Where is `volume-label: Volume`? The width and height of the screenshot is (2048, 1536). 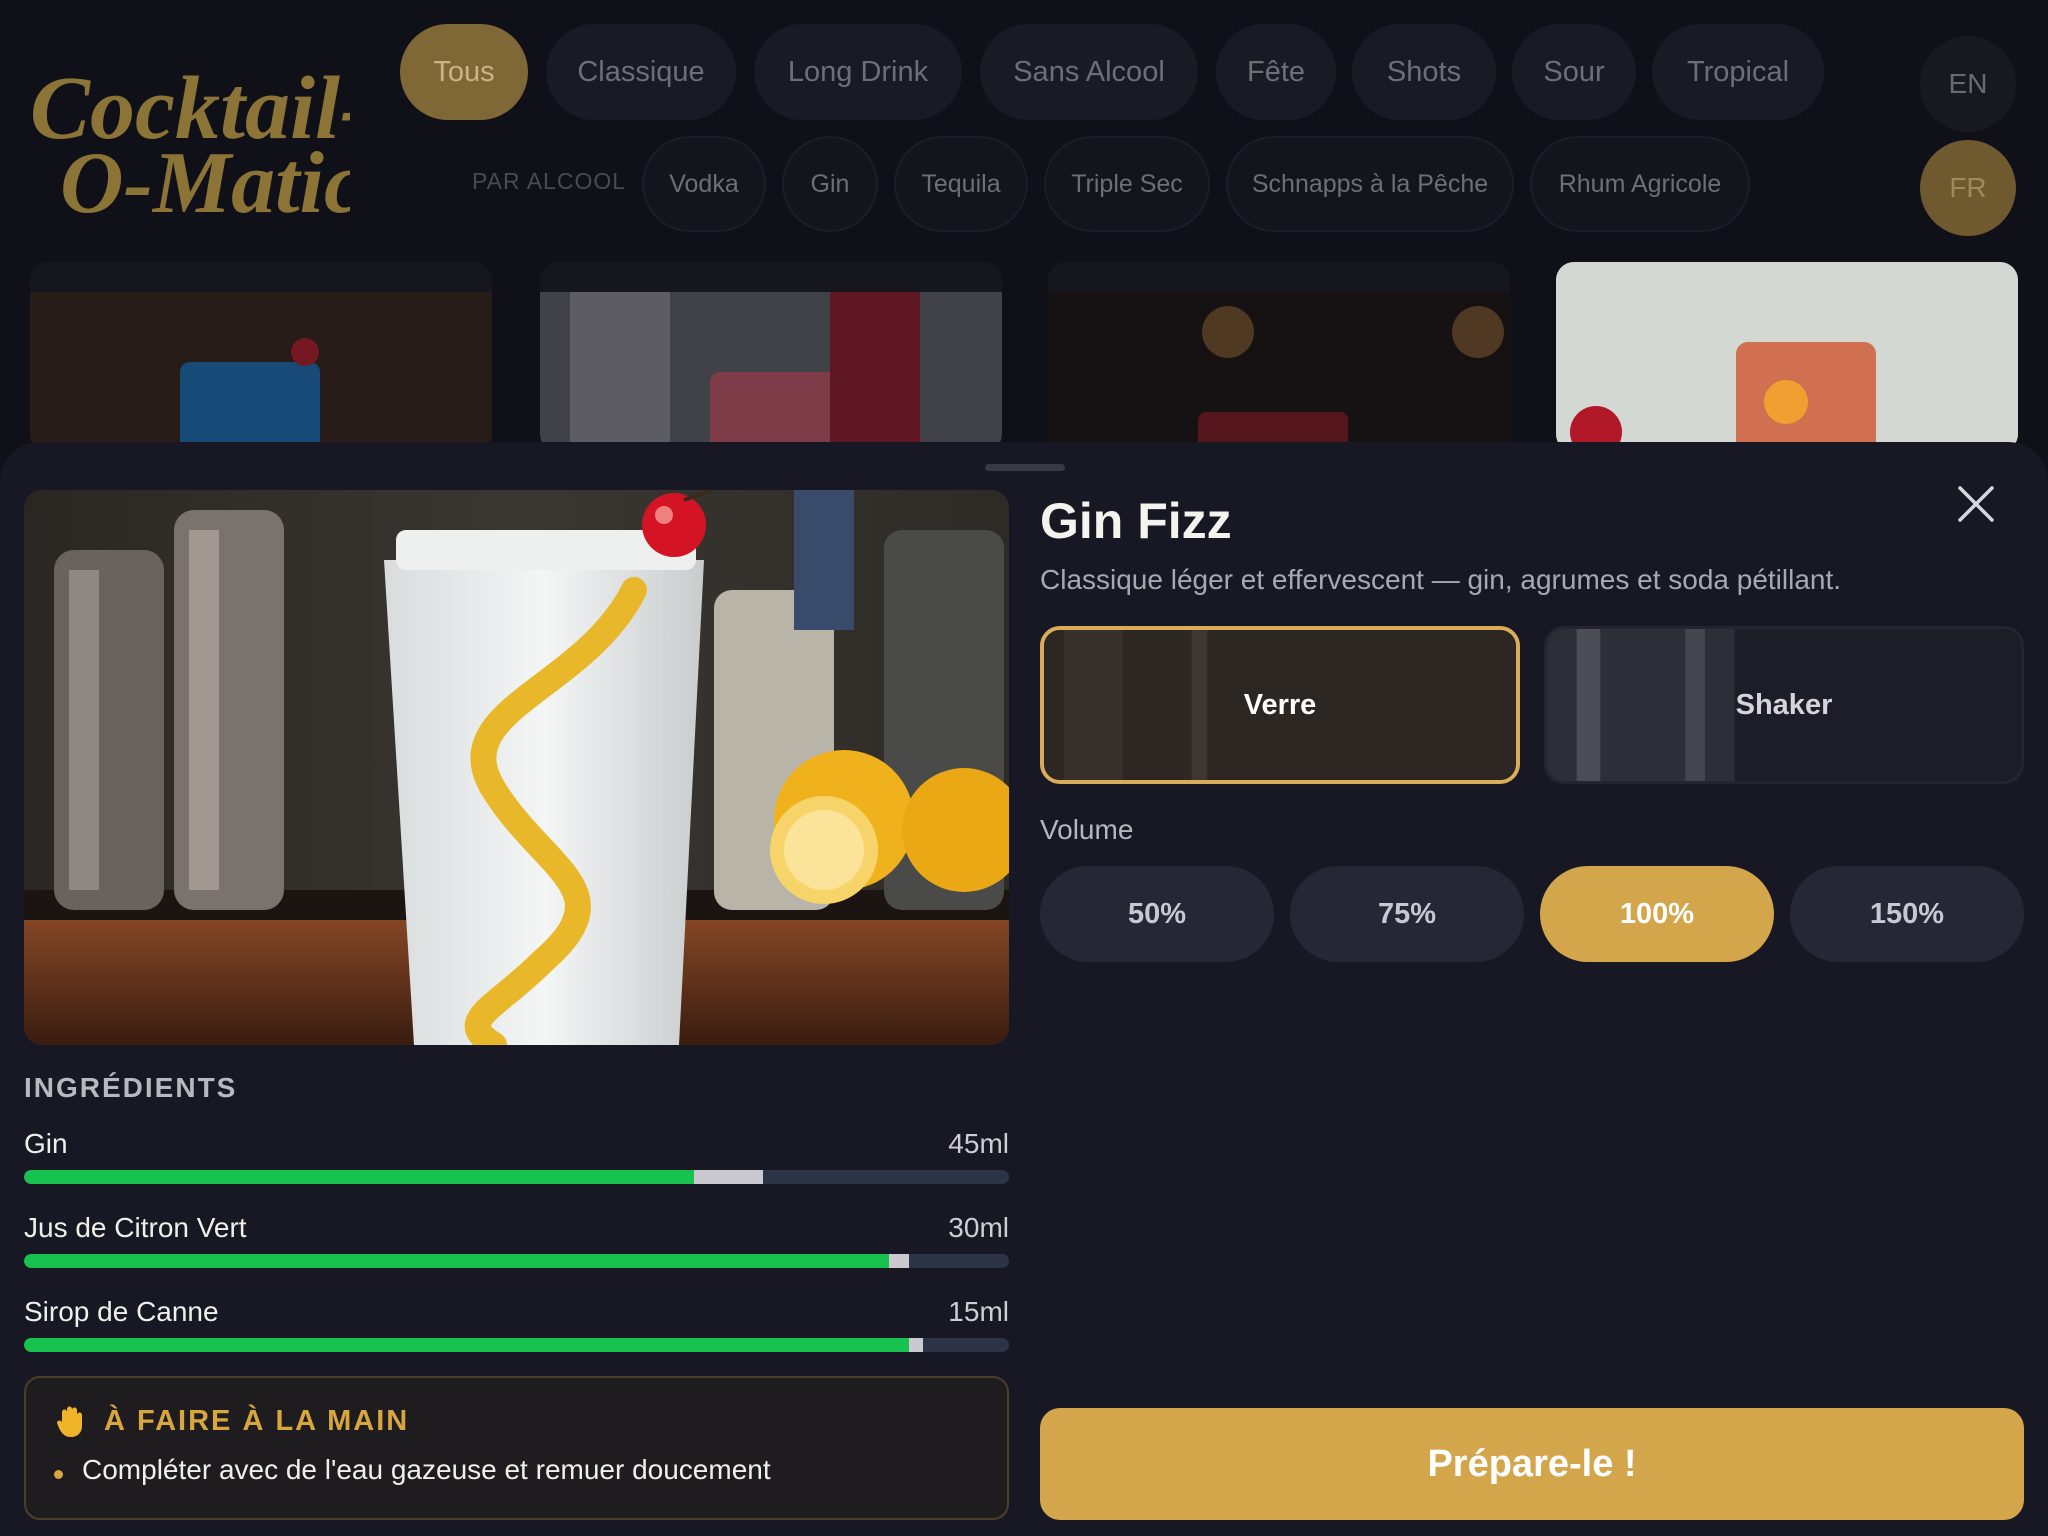 volume-label: Volume is located at coordinates (1087, 829).